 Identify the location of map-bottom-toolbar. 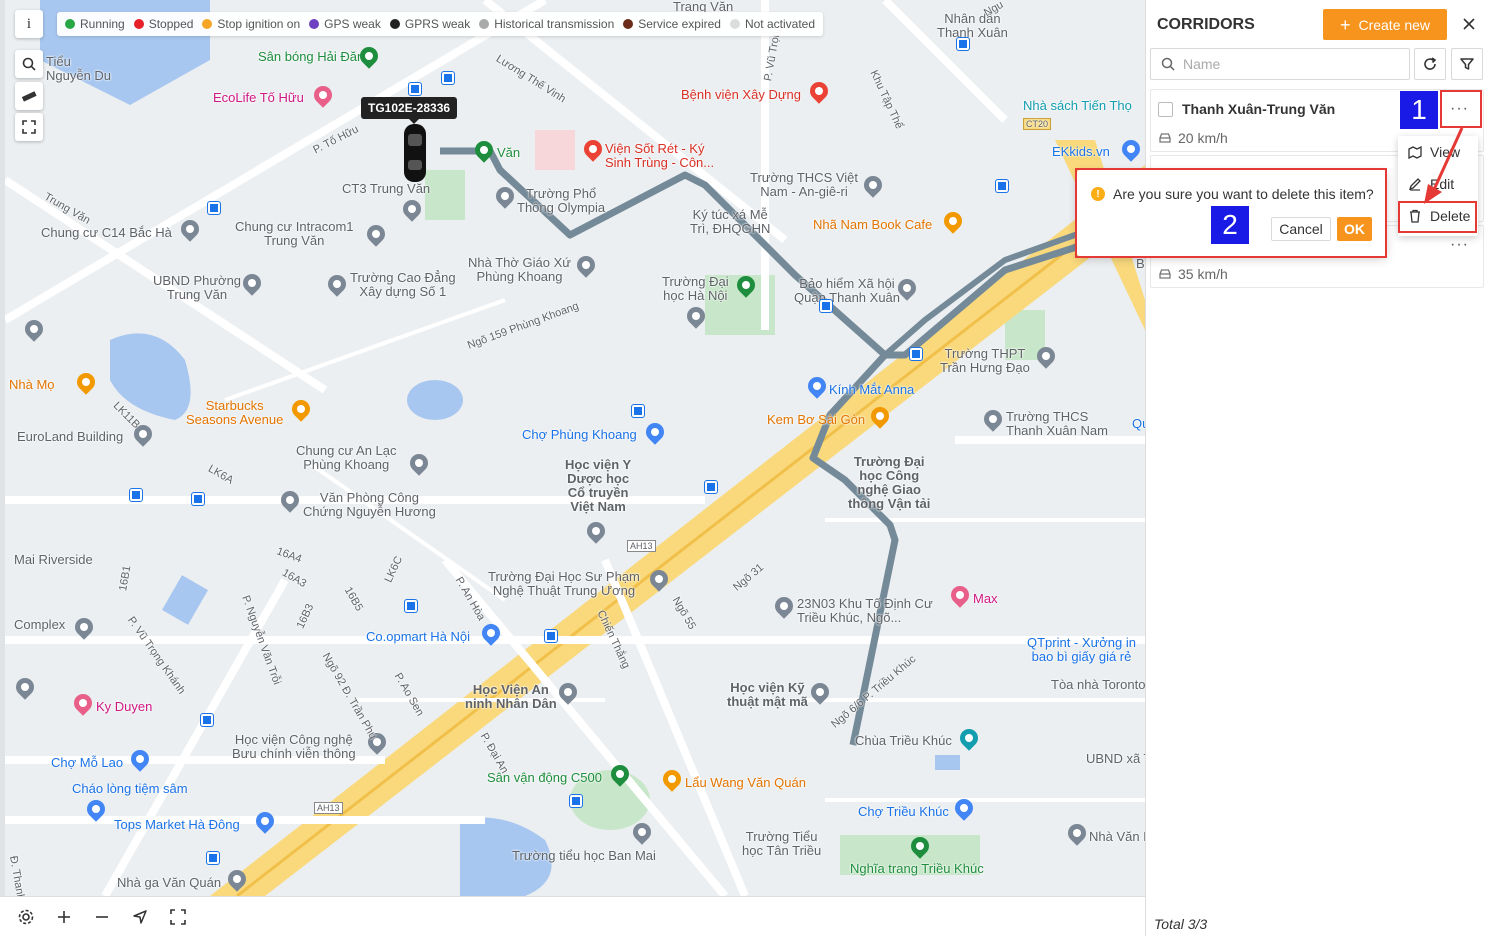
(572, 916).